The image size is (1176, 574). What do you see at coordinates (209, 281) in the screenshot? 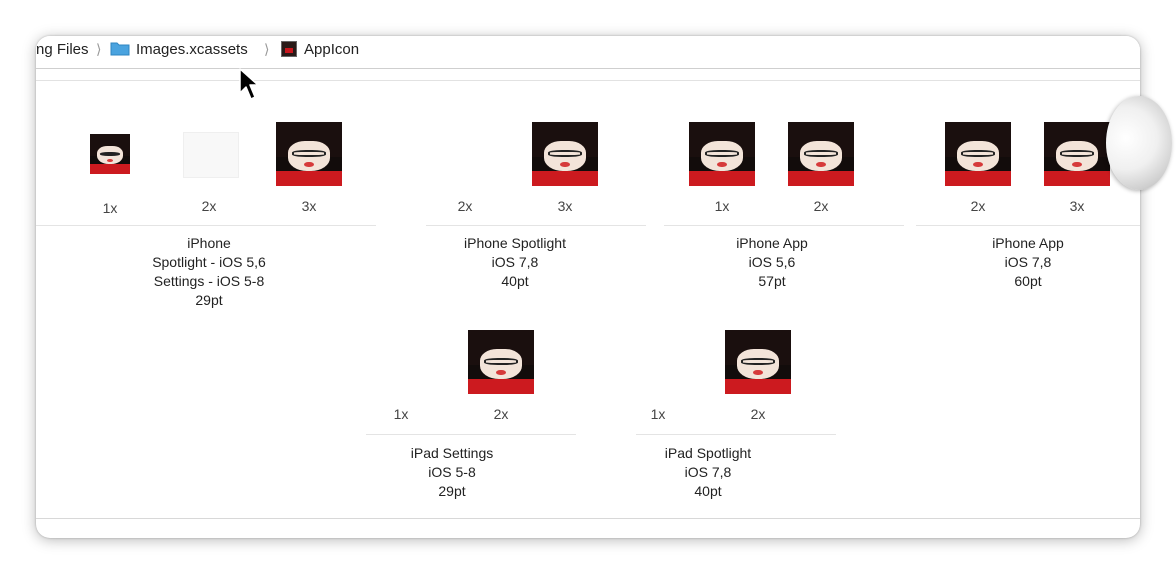
I see `group-label-line: Settings - iOS 5-8` at bounding box center [209, 281].